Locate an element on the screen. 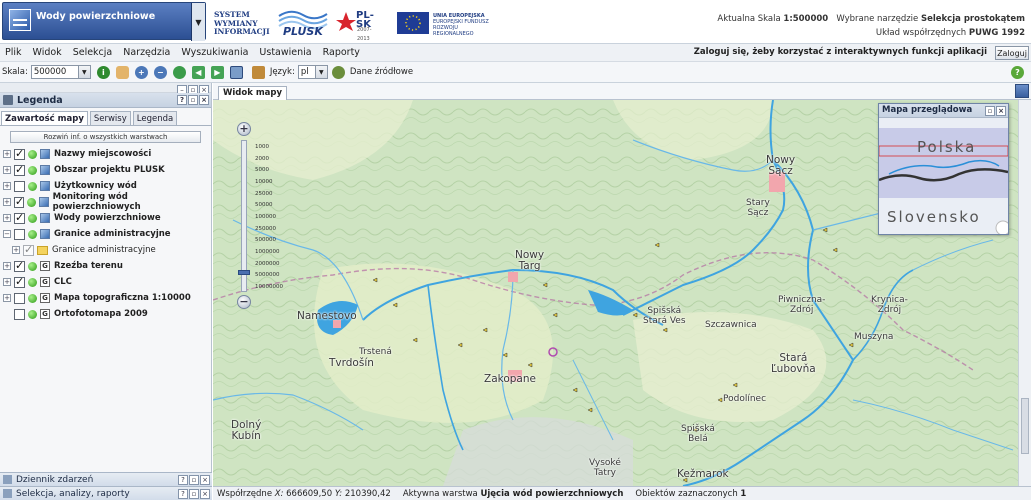 Image resolution: width=1031 pixels, height=500 pixels. visibility-icon is located at coordinates (32, 234).